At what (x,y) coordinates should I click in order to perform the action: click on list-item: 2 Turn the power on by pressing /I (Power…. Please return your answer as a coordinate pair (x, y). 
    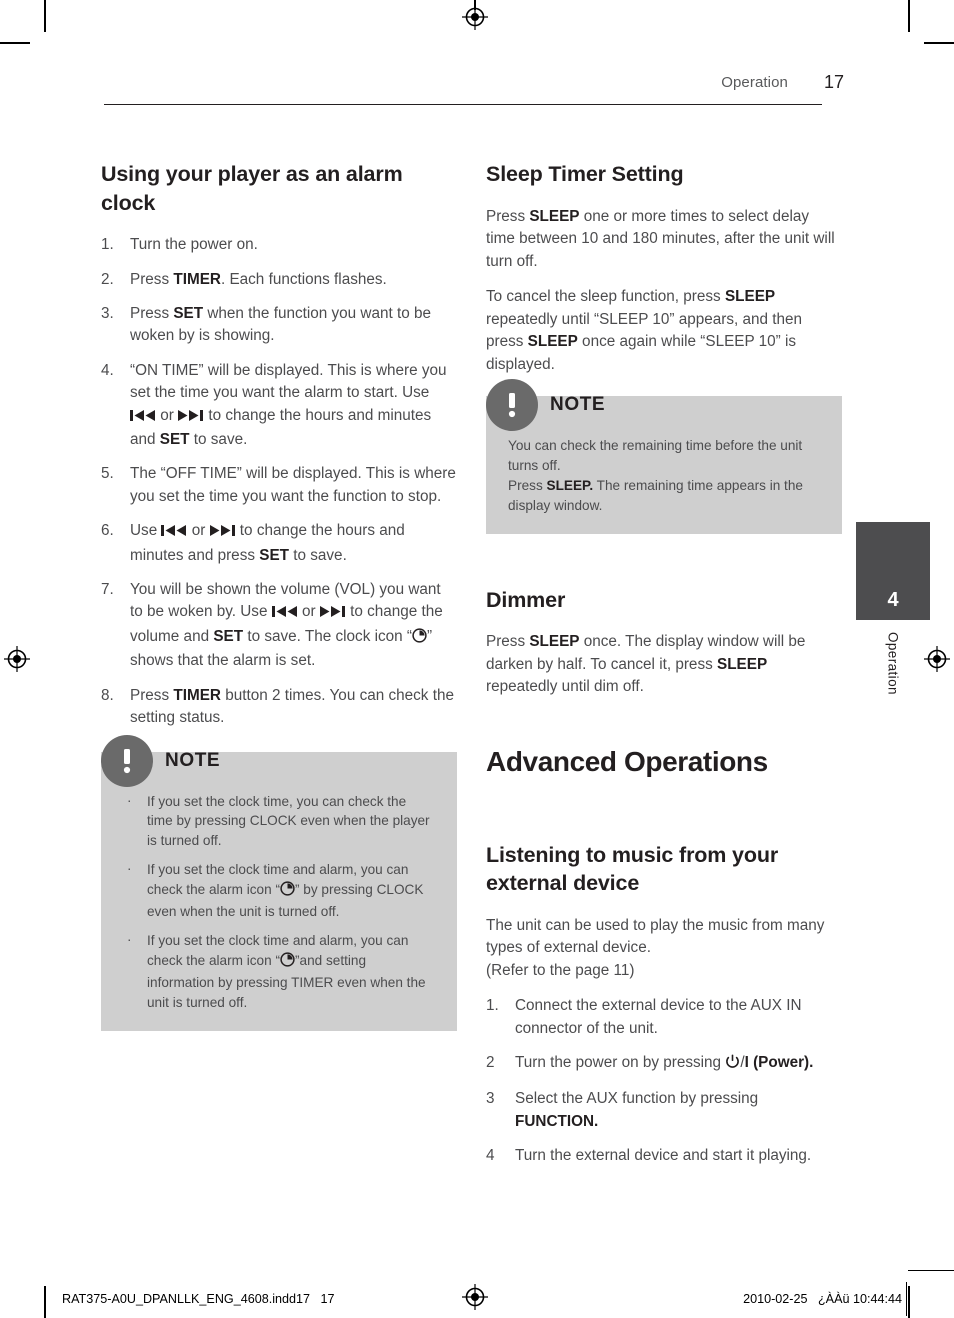
    Looking at the image, I should click on (664, 1064).